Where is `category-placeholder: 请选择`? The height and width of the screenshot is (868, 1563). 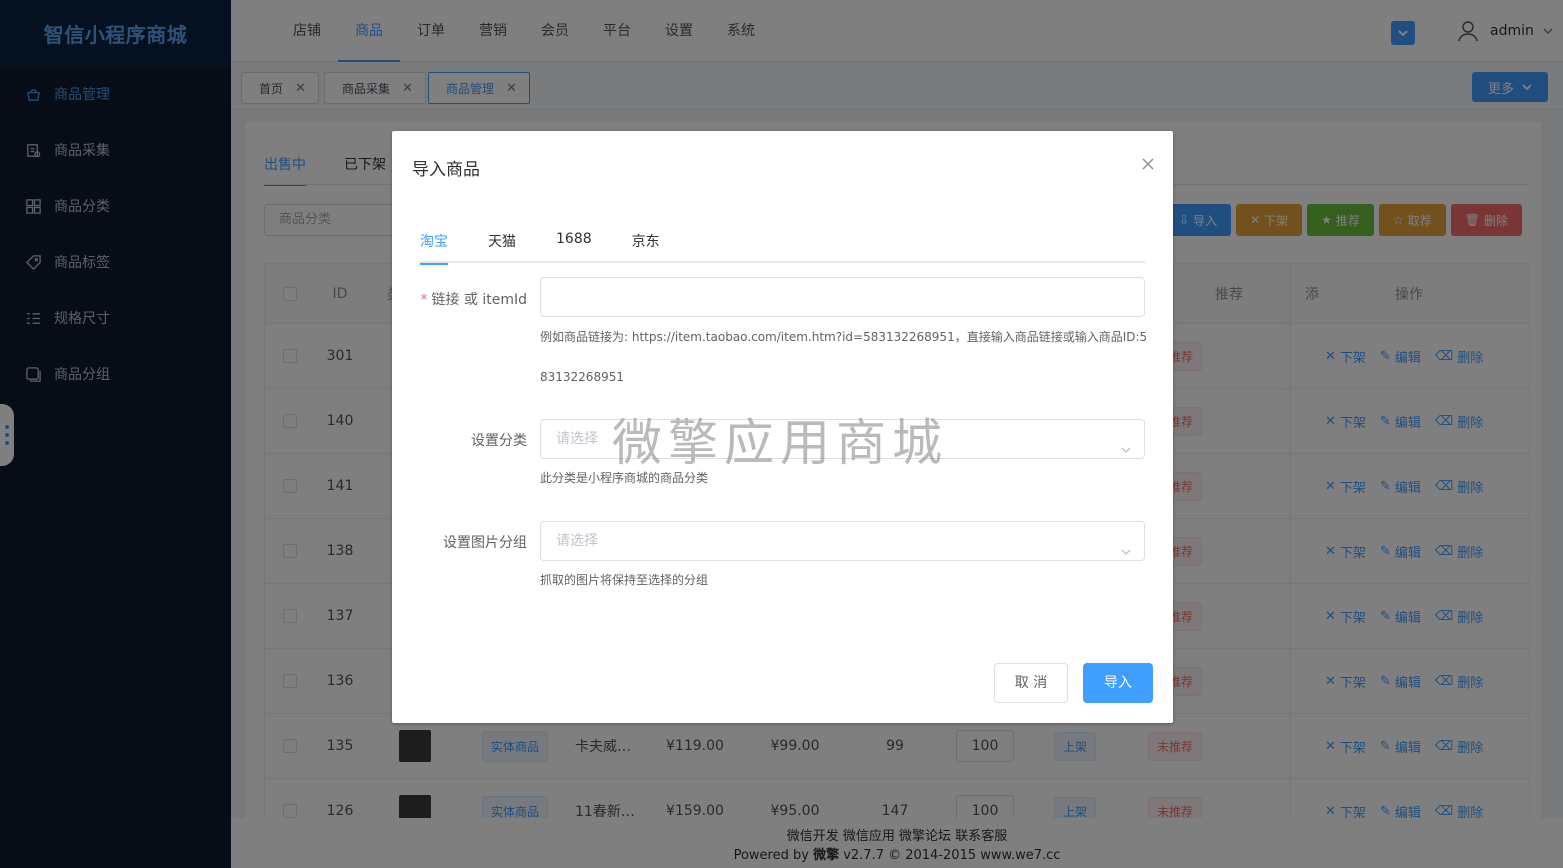 category-placeholder: 请选择 is located at coordinates (577, 439).